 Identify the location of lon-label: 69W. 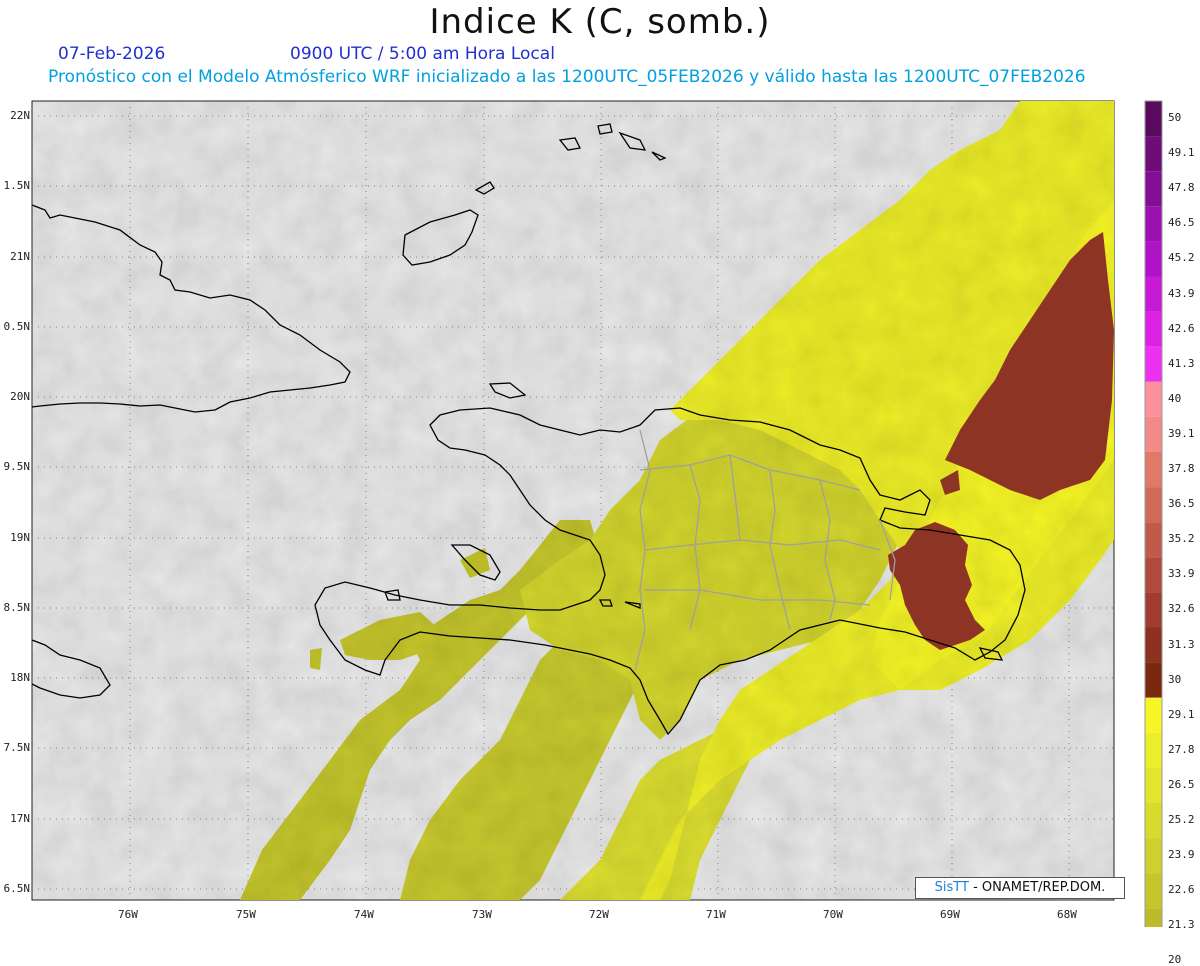
(950, 914).